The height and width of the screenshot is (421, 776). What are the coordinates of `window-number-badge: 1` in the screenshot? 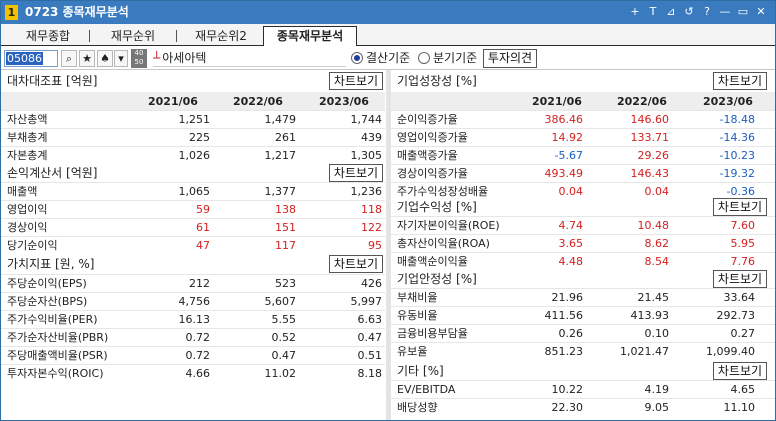 It's located at (11, 12).